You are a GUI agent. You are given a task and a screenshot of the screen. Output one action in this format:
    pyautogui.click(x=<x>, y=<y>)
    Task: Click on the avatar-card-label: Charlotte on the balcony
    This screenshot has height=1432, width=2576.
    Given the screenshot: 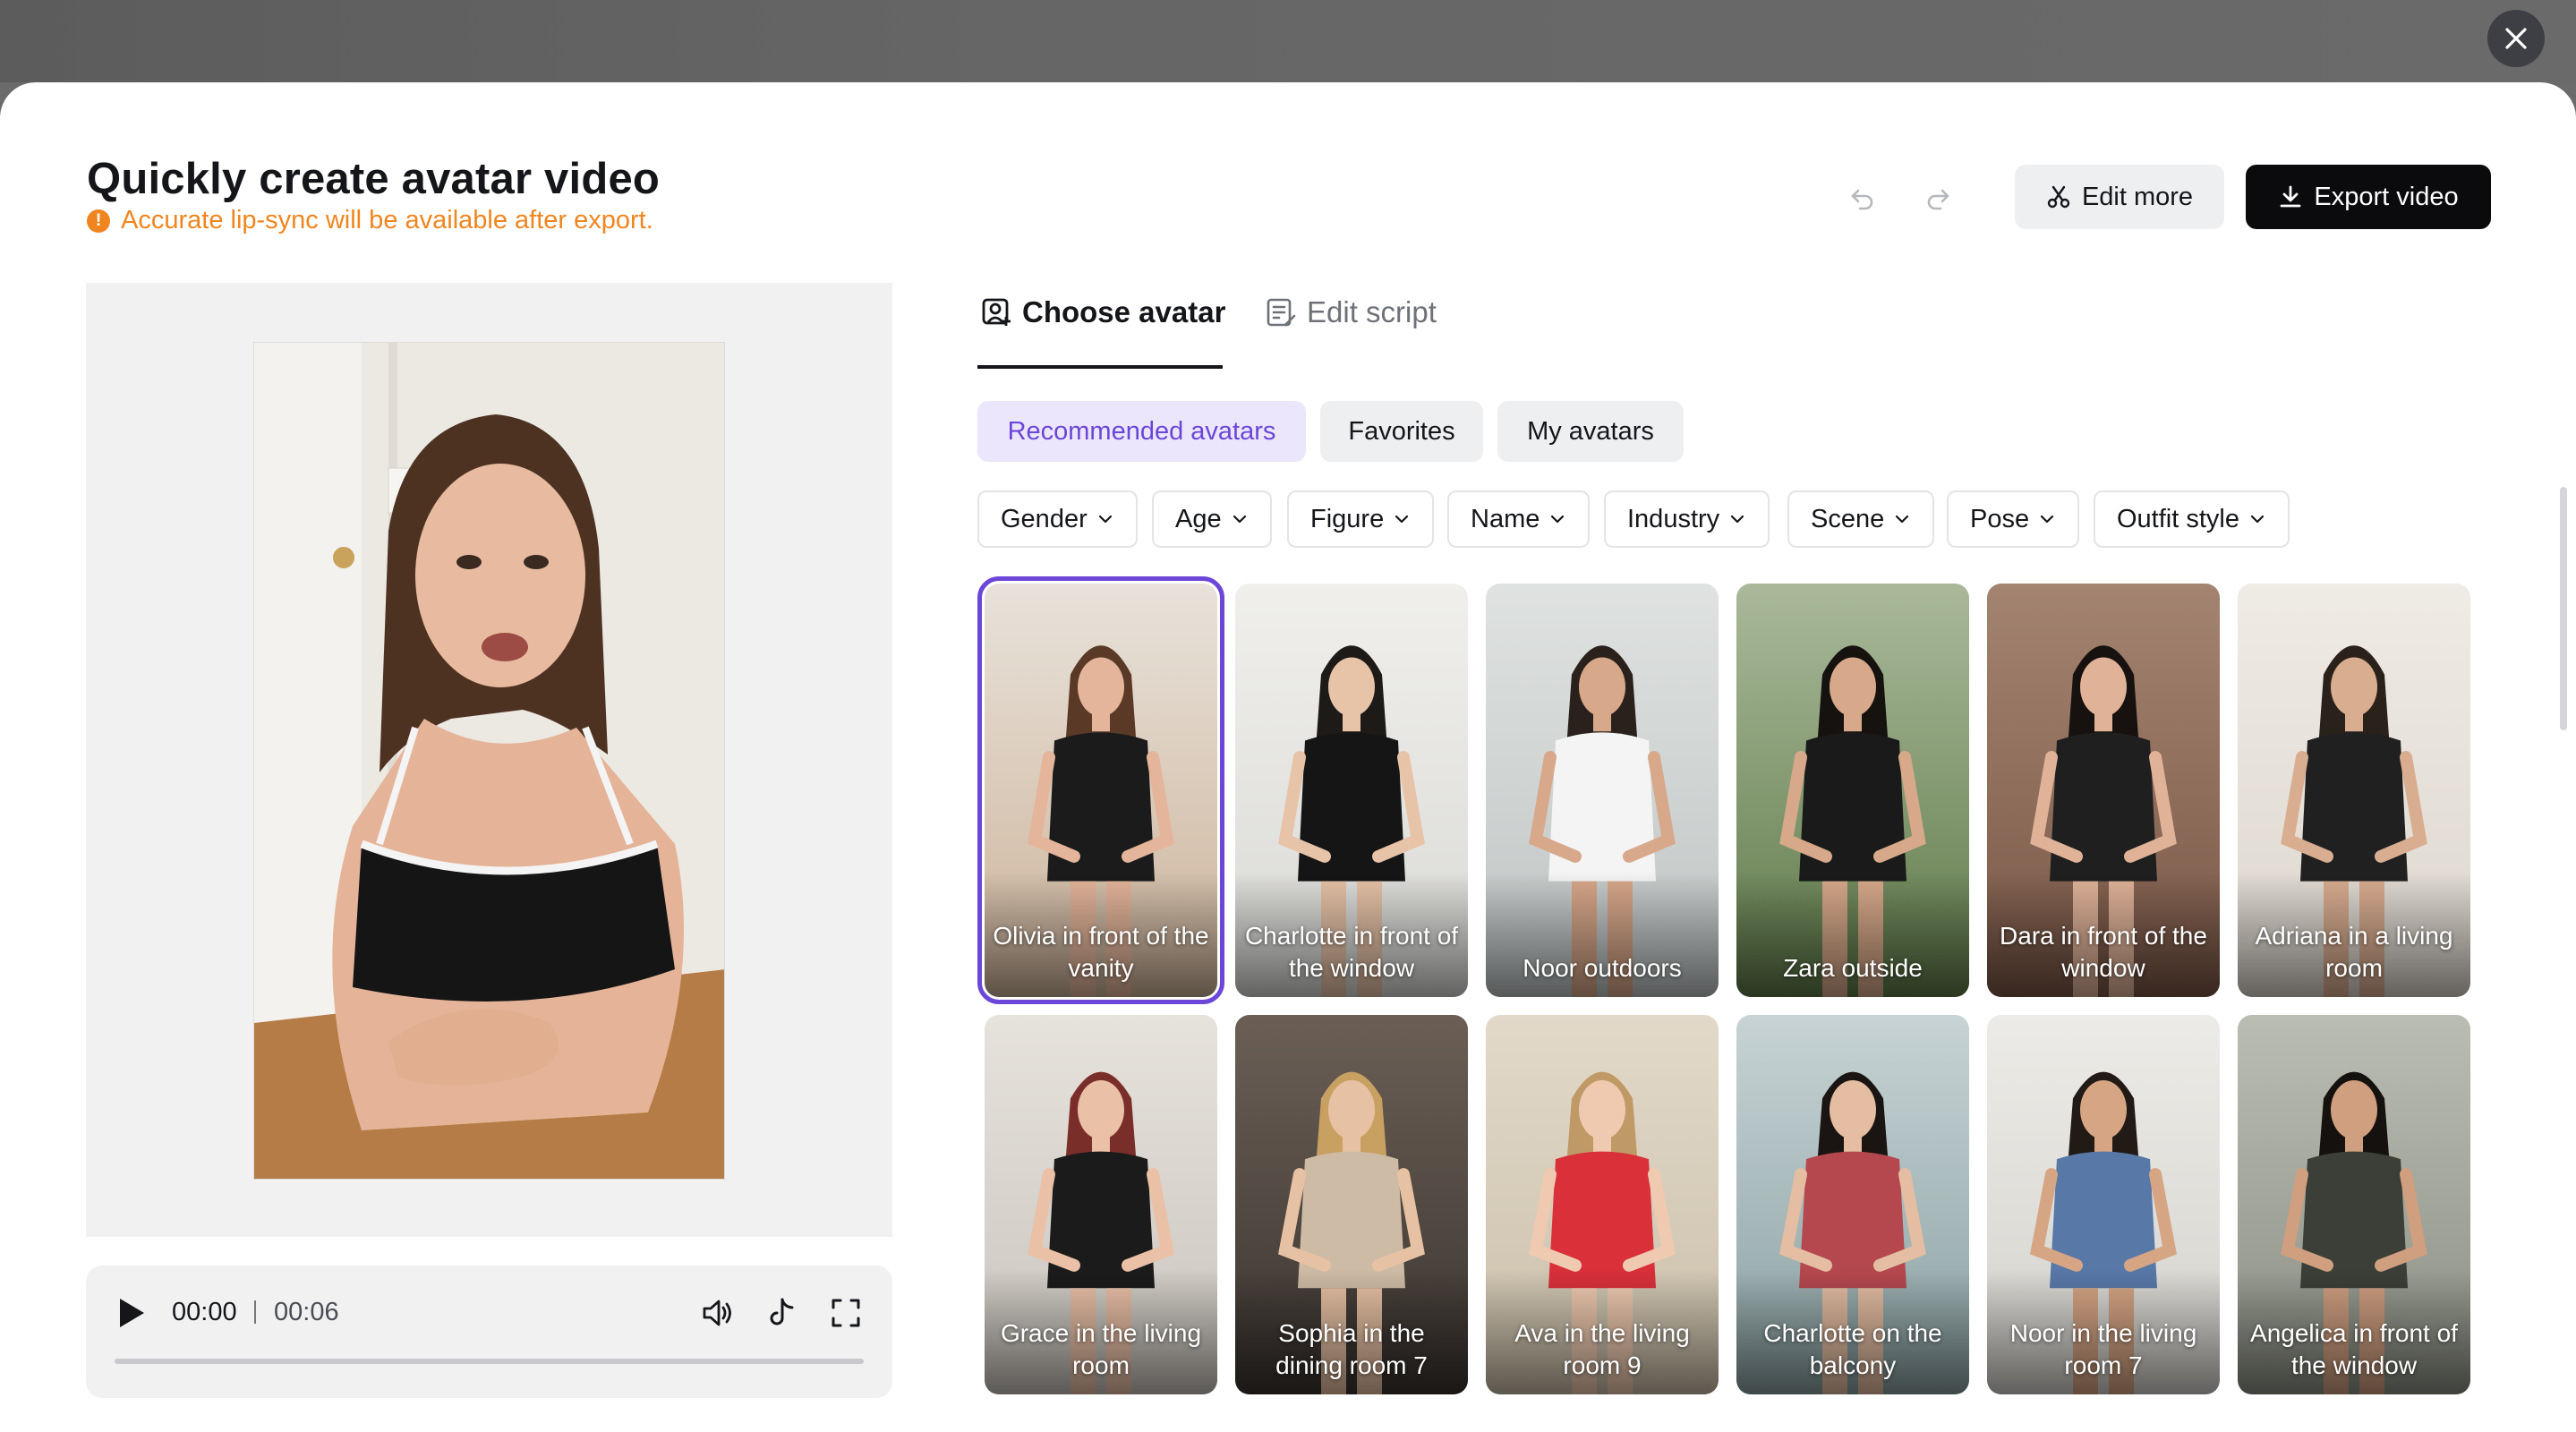 What is the action you would take?
    pyautogui.click(x=1852, y=1349)
    